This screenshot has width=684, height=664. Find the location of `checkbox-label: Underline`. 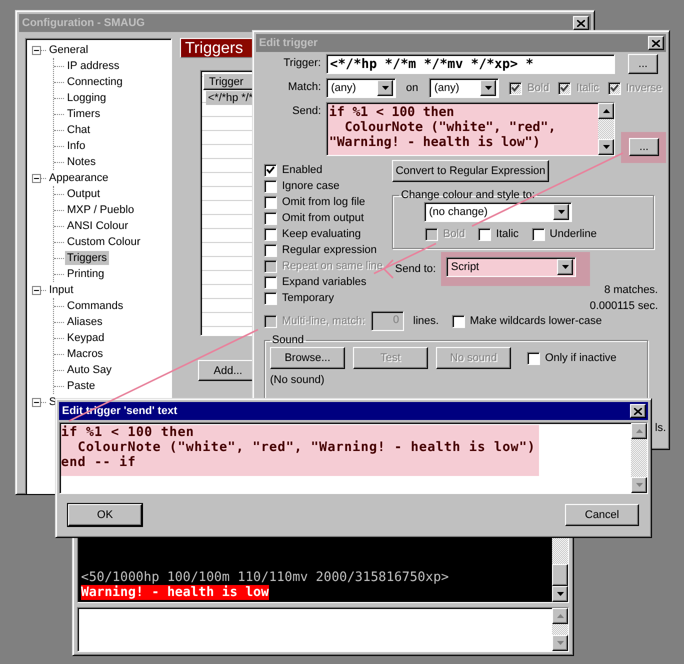

checkbox-label: Underline is located at coordinates (573, 234).